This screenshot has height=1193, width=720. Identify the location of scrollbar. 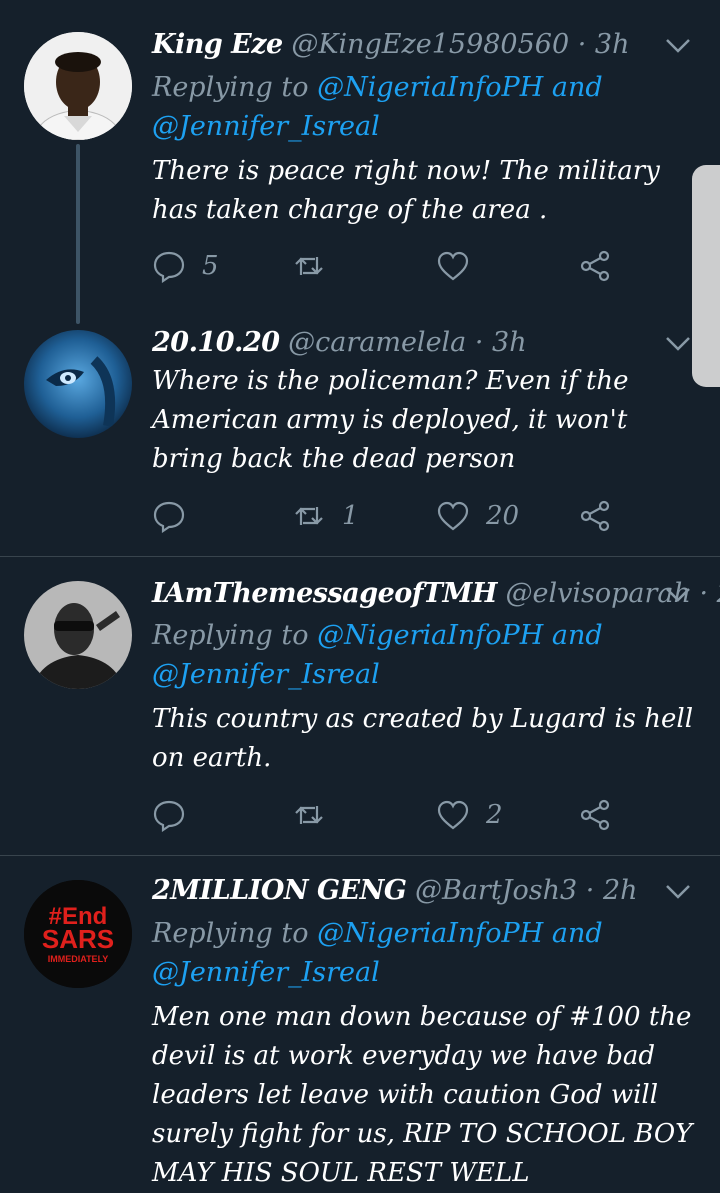
(706, 276).